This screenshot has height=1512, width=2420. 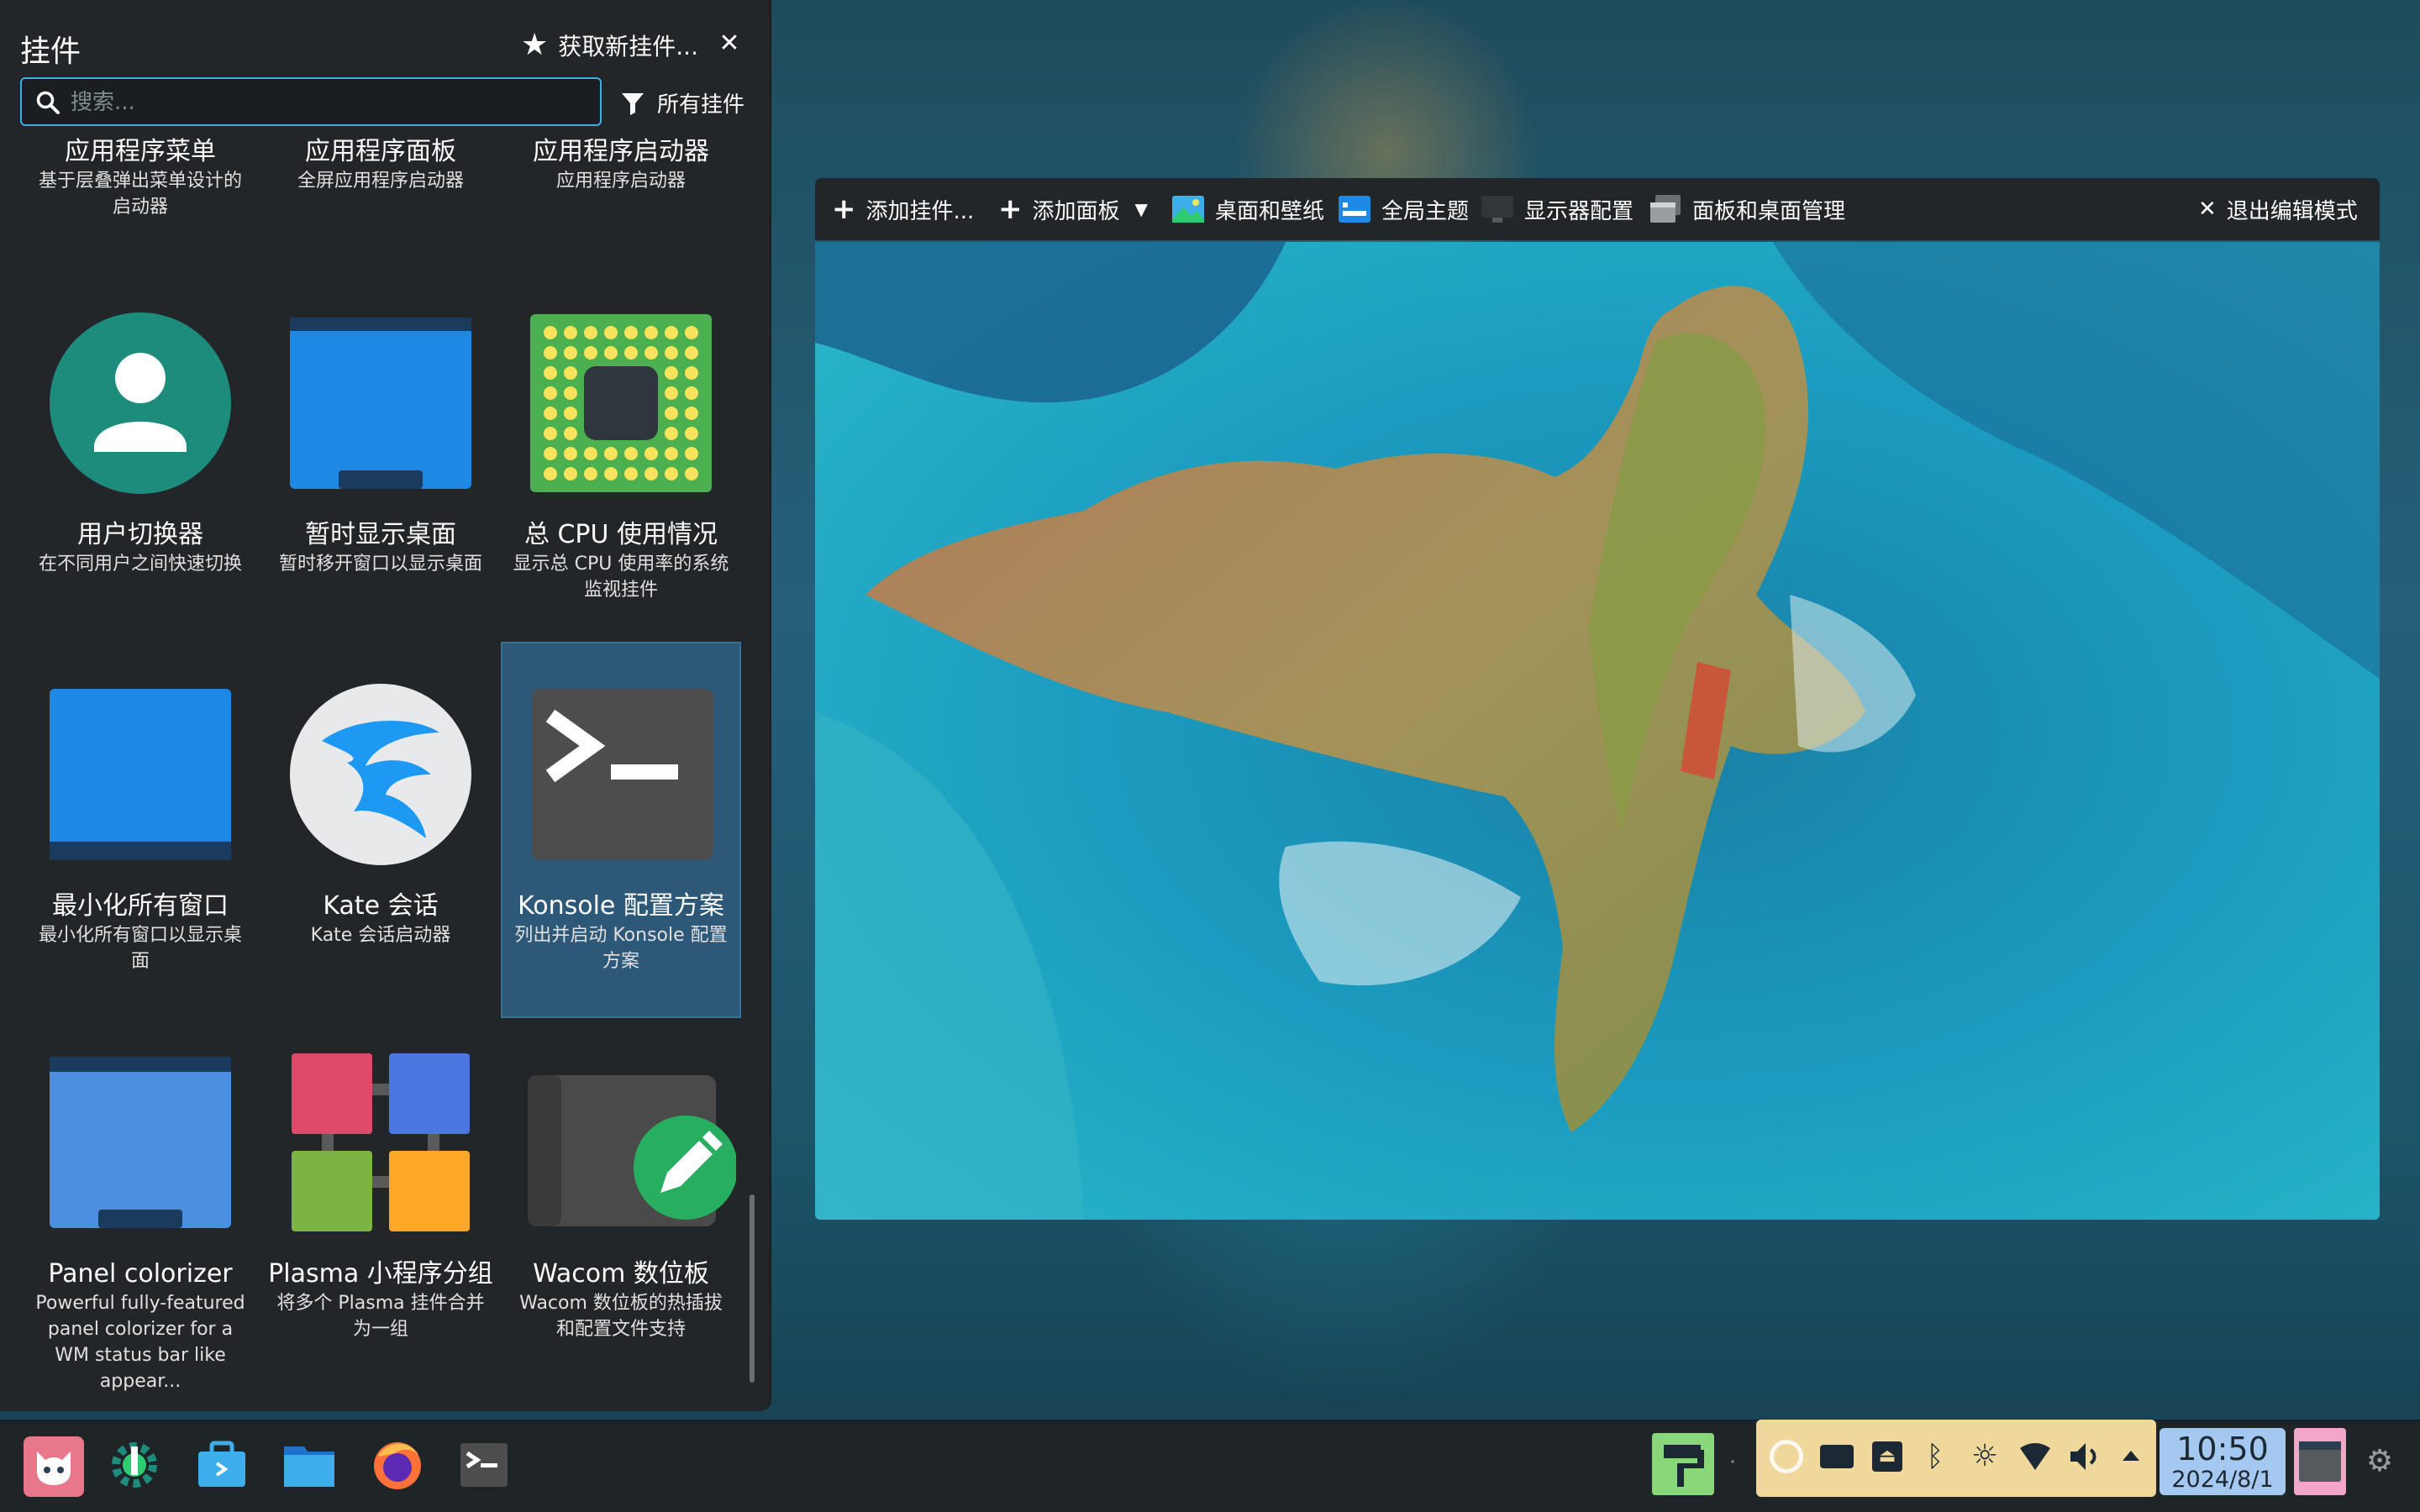 What do you see at coordinates (1141, 209) in the screenshot?
I see `chevron-down-icon: ▼` at bounding box center [1141, 209].